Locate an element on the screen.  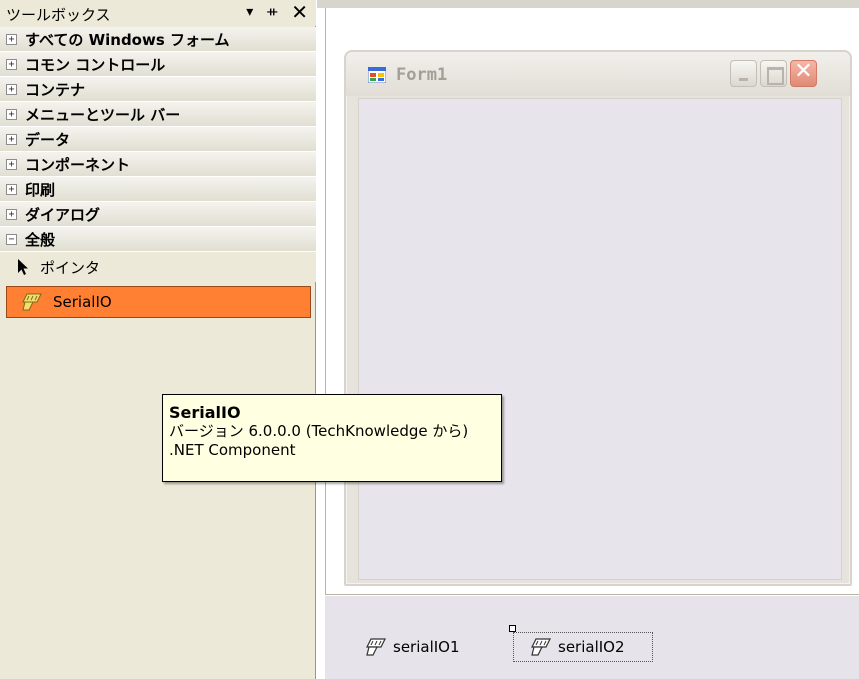
toolbox-category-data: + データ is located at coordinates (158, 139).